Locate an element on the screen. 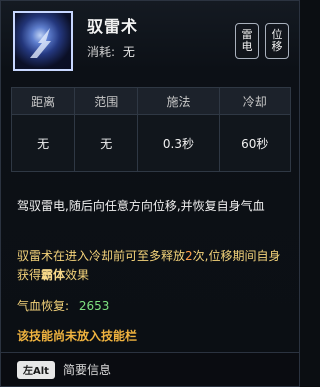 Image resolution: width=320 pixels, height=387 pixels. cost-row: 消耗: 无 is located at coordinates (111, 51).